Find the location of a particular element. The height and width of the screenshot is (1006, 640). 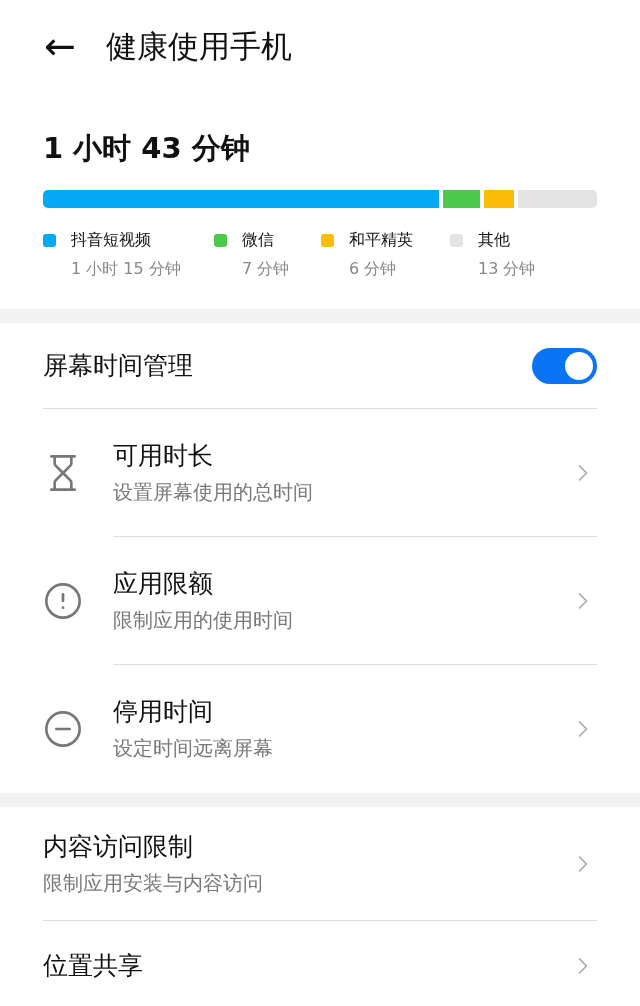

settings-row: 停用时间 设定时间远离屏幕 is located at coordinates (320, 729).